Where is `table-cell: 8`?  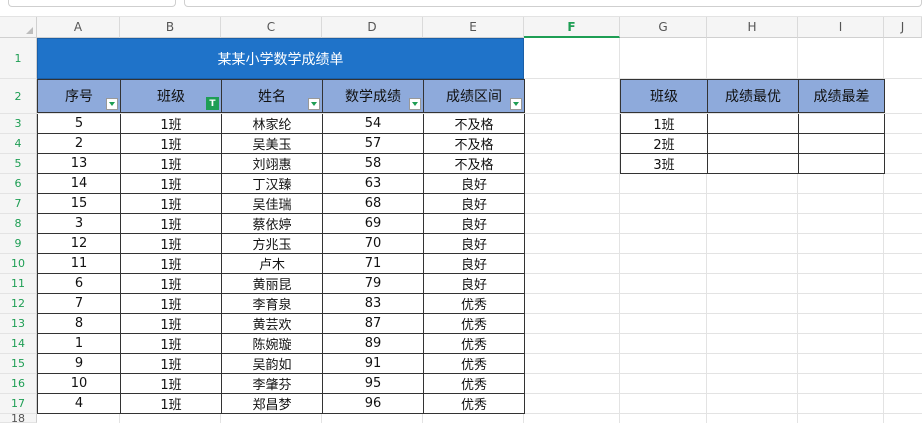
table-cell: 8 is located at coordinates (79, 324).